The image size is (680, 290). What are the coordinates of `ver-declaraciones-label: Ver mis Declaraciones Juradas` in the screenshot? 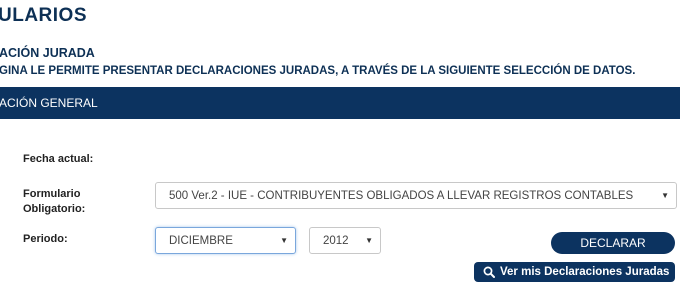 It's located at (585, 272).